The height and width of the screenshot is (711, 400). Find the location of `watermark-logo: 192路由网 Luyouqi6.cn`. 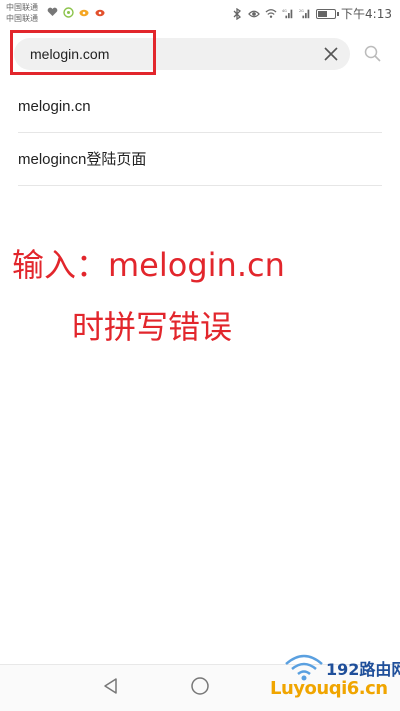

watermark-logo: 192路由网 Luyouqi6.cn is located at coordinates (334, 680).